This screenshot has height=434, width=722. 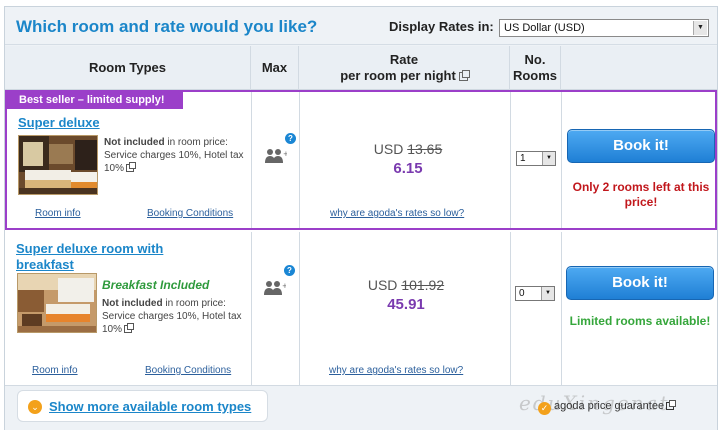 What do you see at coordinates (544, 28) in the screenshot?
I see `currency-value: US Dollar (USD)` at bounding box center [544, 28].